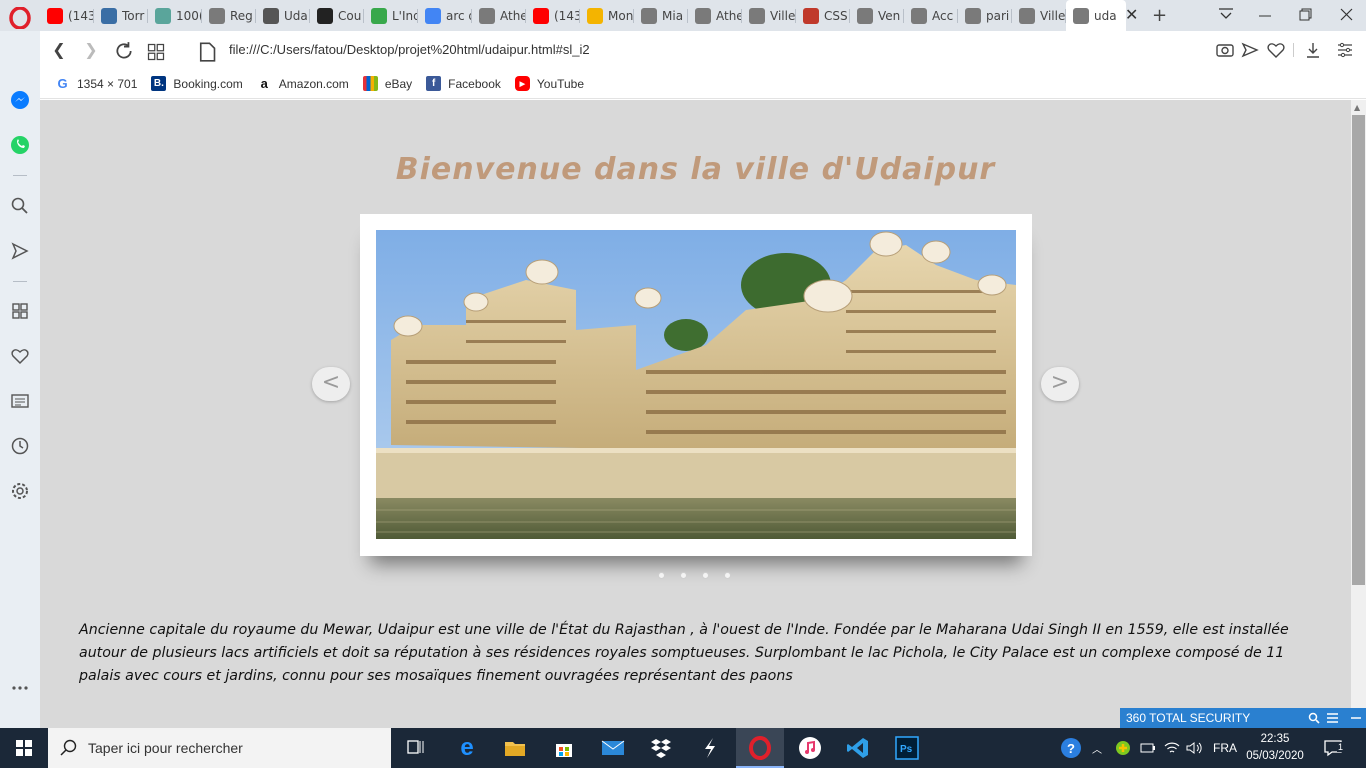 This screenshot has width=1366, height=768. Describe the element at coordinates (1071, 748) in the screenshot. I see `help-tray-icon: ?` at that location.